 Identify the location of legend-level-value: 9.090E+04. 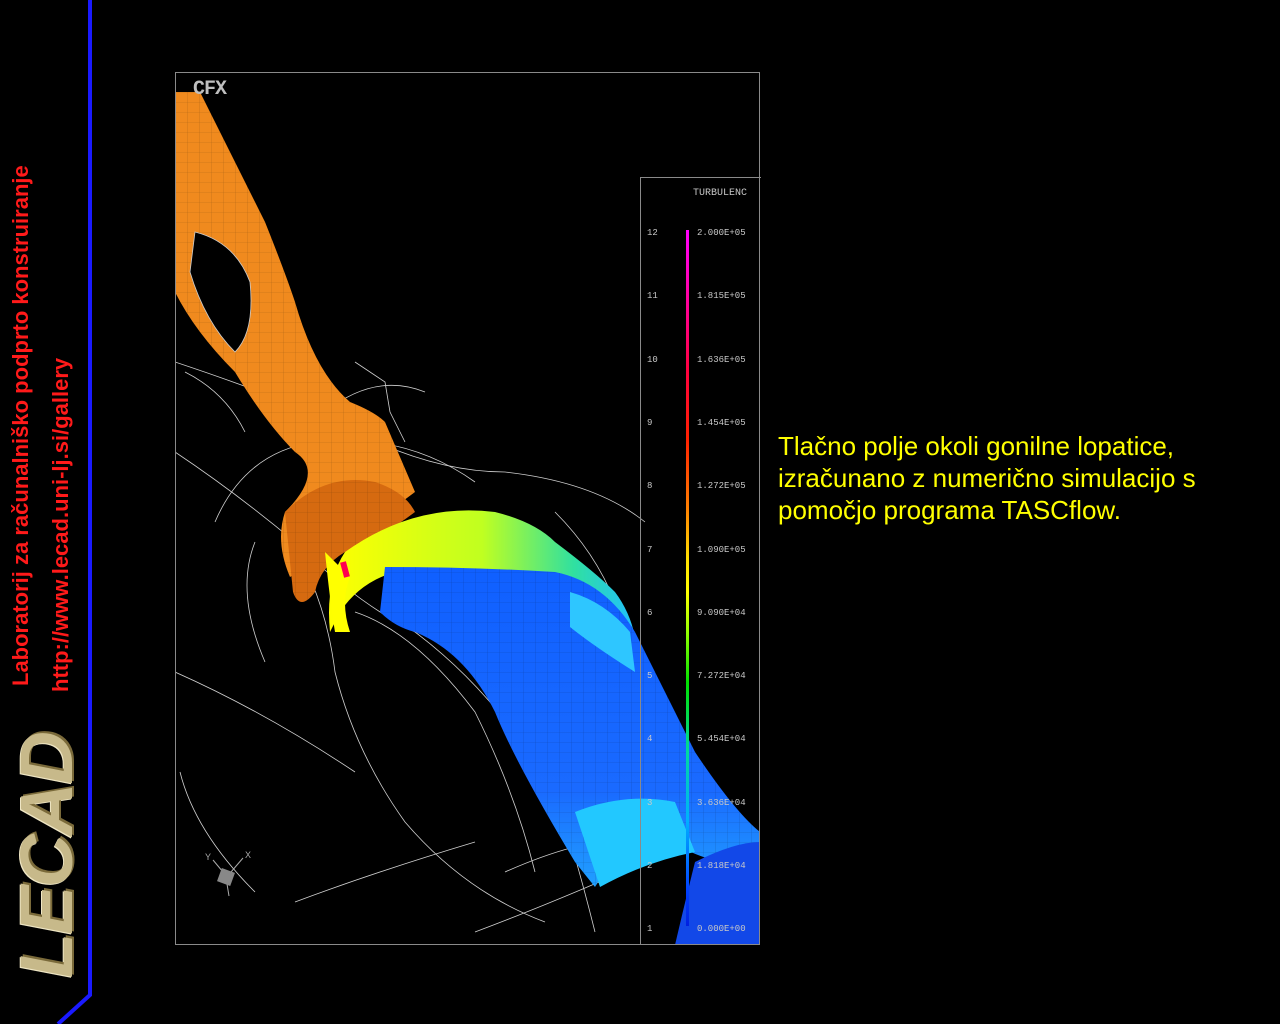
(721, 612).